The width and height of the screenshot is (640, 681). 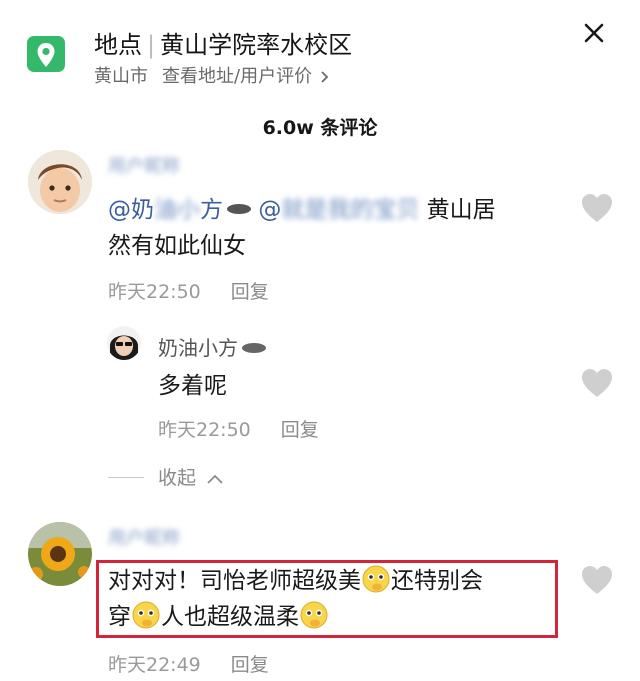 I want to click on reply-text: 多着呢, so click(x=192, y=386).